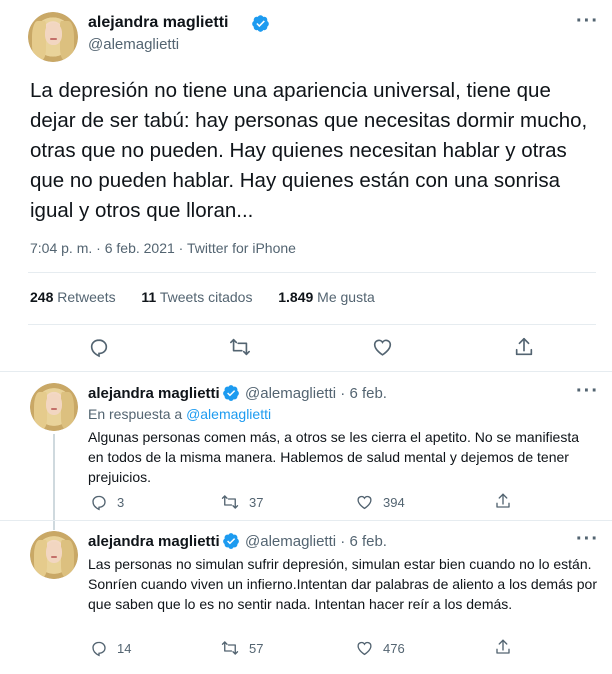 Image resolution: width=612 pixels, height=674 pixels. Describe the element at coordinates (394, 502) in the screenshot. I see `like-count: 394` at that location.